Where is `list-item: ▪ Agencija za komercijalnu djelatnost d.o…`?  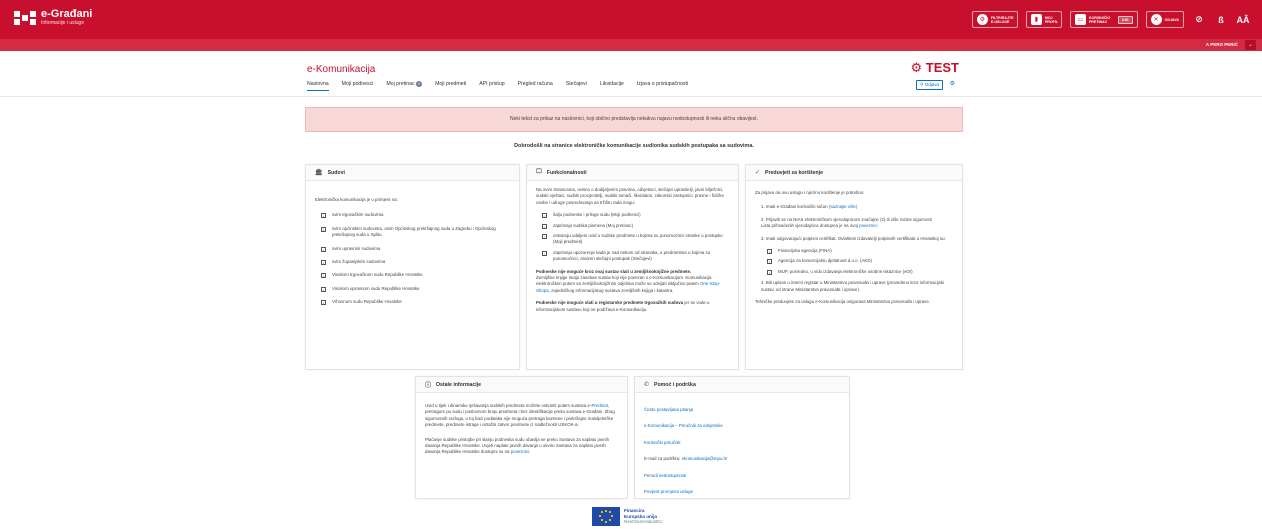
list-item: ▪ Agencija za komercijalnu djelatnost d.o… is located at coordinates (860, 261).